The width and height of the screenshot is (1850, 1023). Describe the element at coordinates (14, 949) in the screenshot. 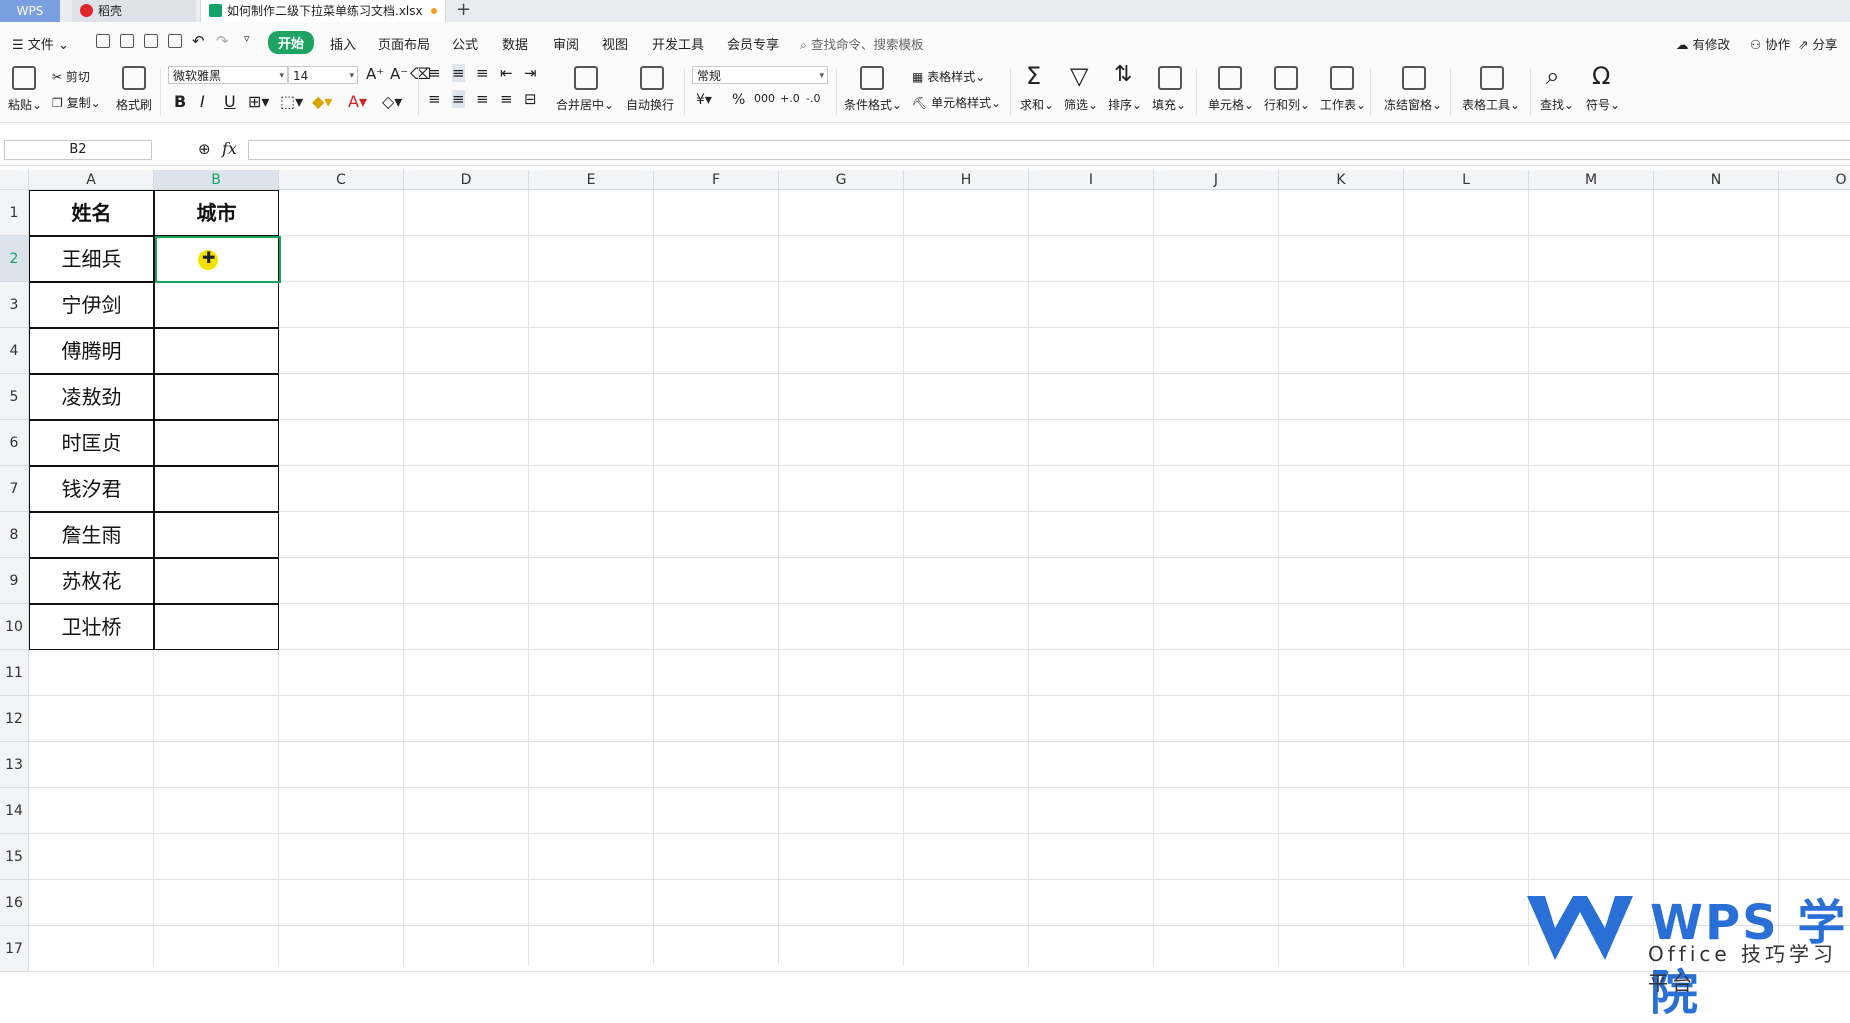

I see `row-header: 17` at that location.